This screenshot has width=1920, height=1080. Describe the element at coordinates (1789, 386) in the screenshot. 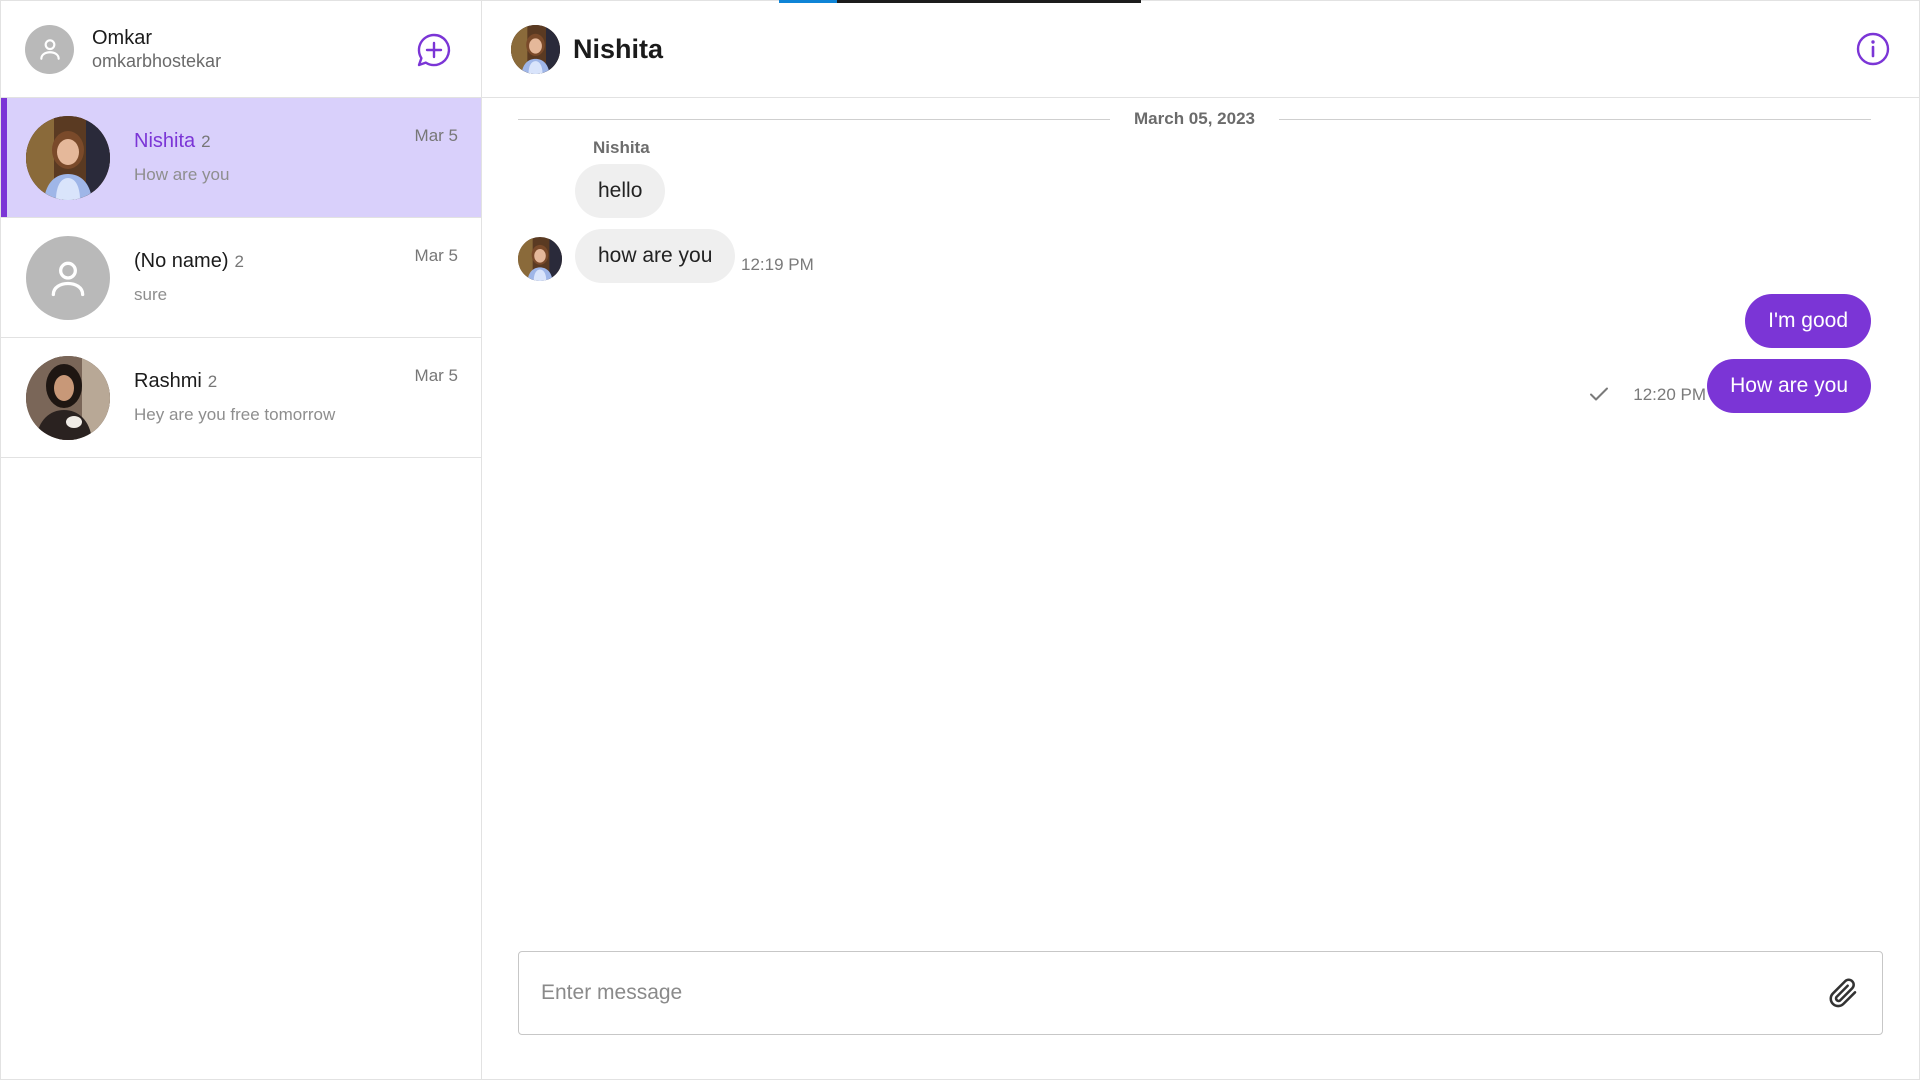

I see `message-bubble-outgoing: How are you` at that location.